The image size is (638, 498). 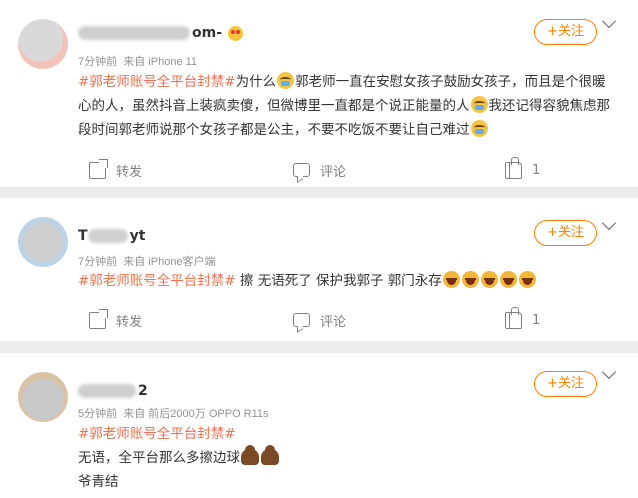 I want to click on post-text: #郭老师账号全平台封禁# 擦 无语死了 保护我郭子 郭门永存, so click(x=348, y=281).